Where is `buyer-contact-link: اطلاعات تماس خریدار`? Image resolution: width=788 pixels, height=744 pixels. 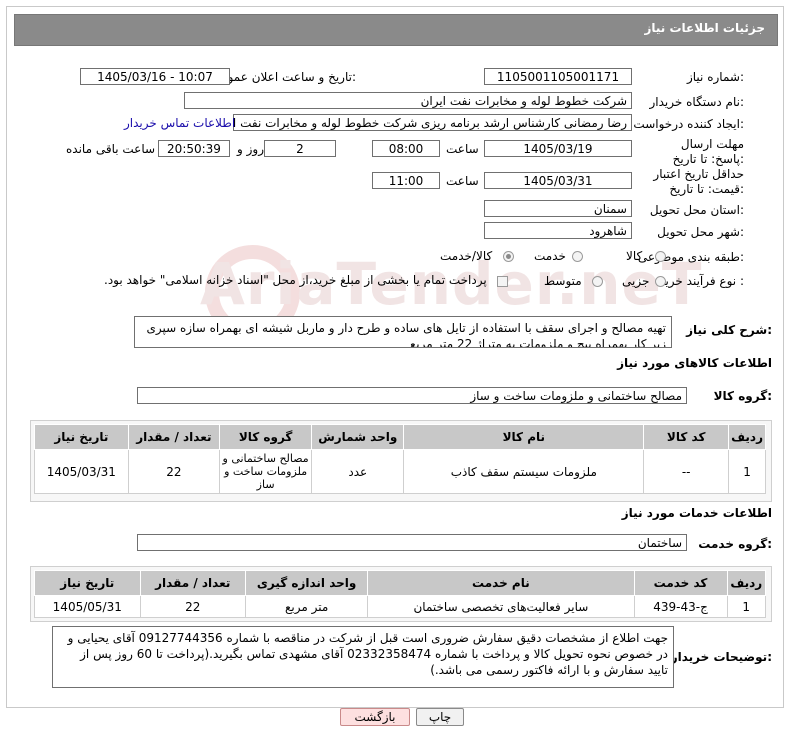
buyer-contact-link: اطلاعات تماس خریدار is located at coordinates (179, 123).